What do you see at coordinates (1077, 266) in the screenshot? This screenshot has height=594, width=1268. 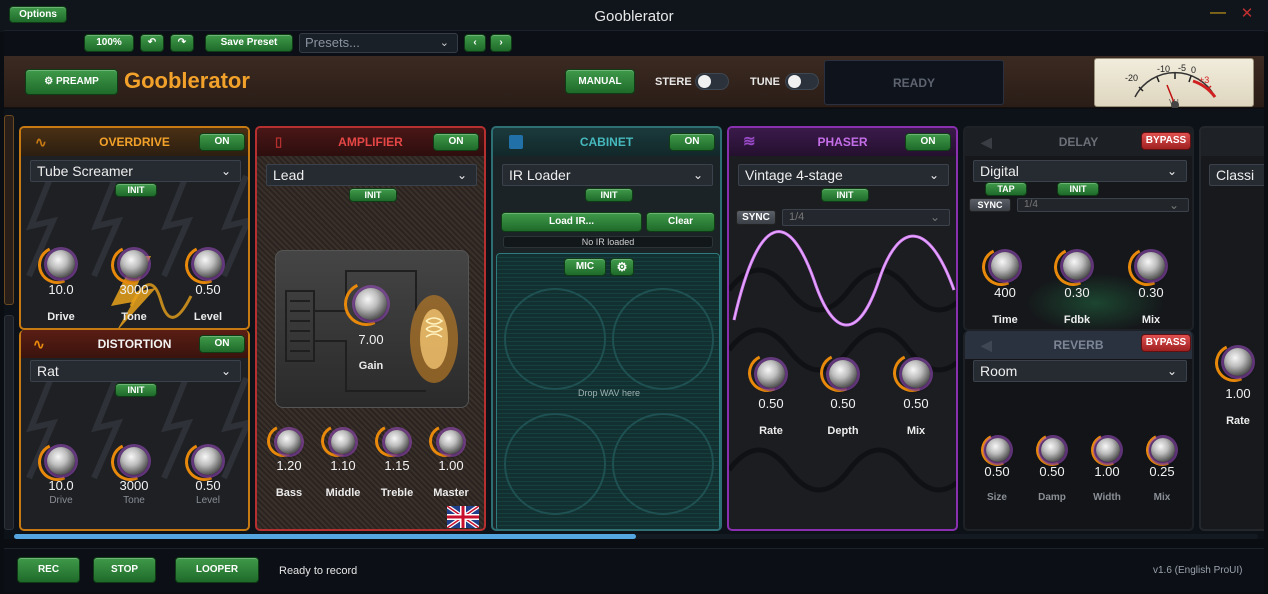 I see `delay-feedback-knob` at bounding box center [1077, 266].